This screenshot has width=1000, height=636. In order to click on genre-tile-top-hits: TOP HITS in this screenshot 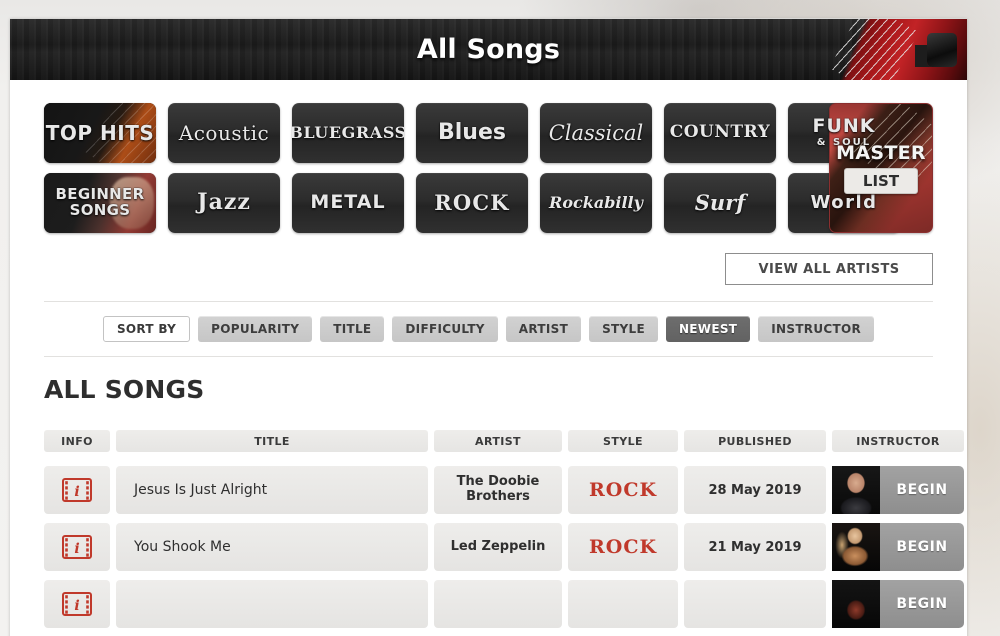, I will do `click(100, 133)`.